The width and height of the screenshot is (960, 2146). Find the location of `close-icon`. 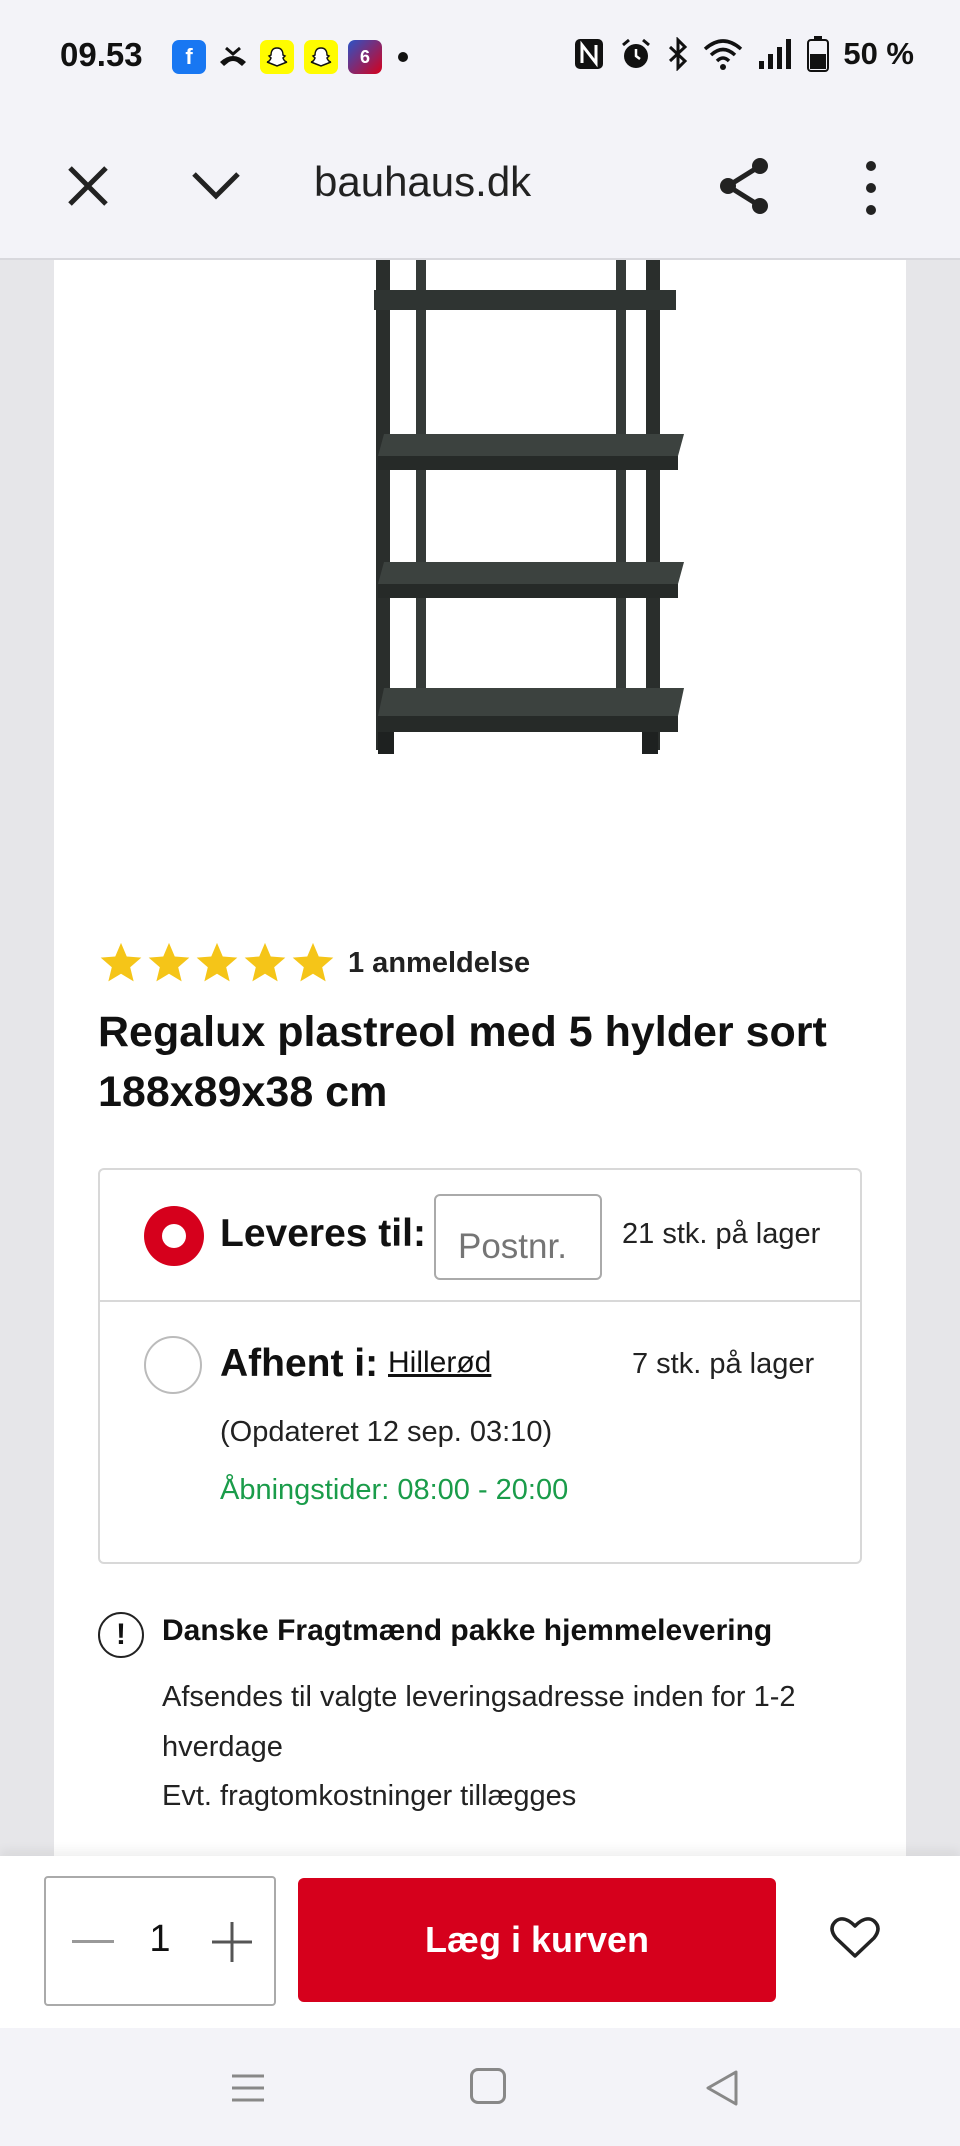

close-icon is located at coordinates (88, 186).